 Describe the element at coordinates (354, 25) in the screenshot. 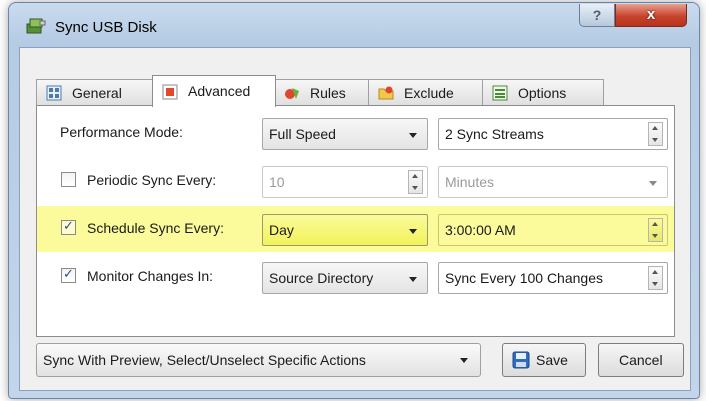

I see `title-bar: Sync USB Disk ? x` at that location.